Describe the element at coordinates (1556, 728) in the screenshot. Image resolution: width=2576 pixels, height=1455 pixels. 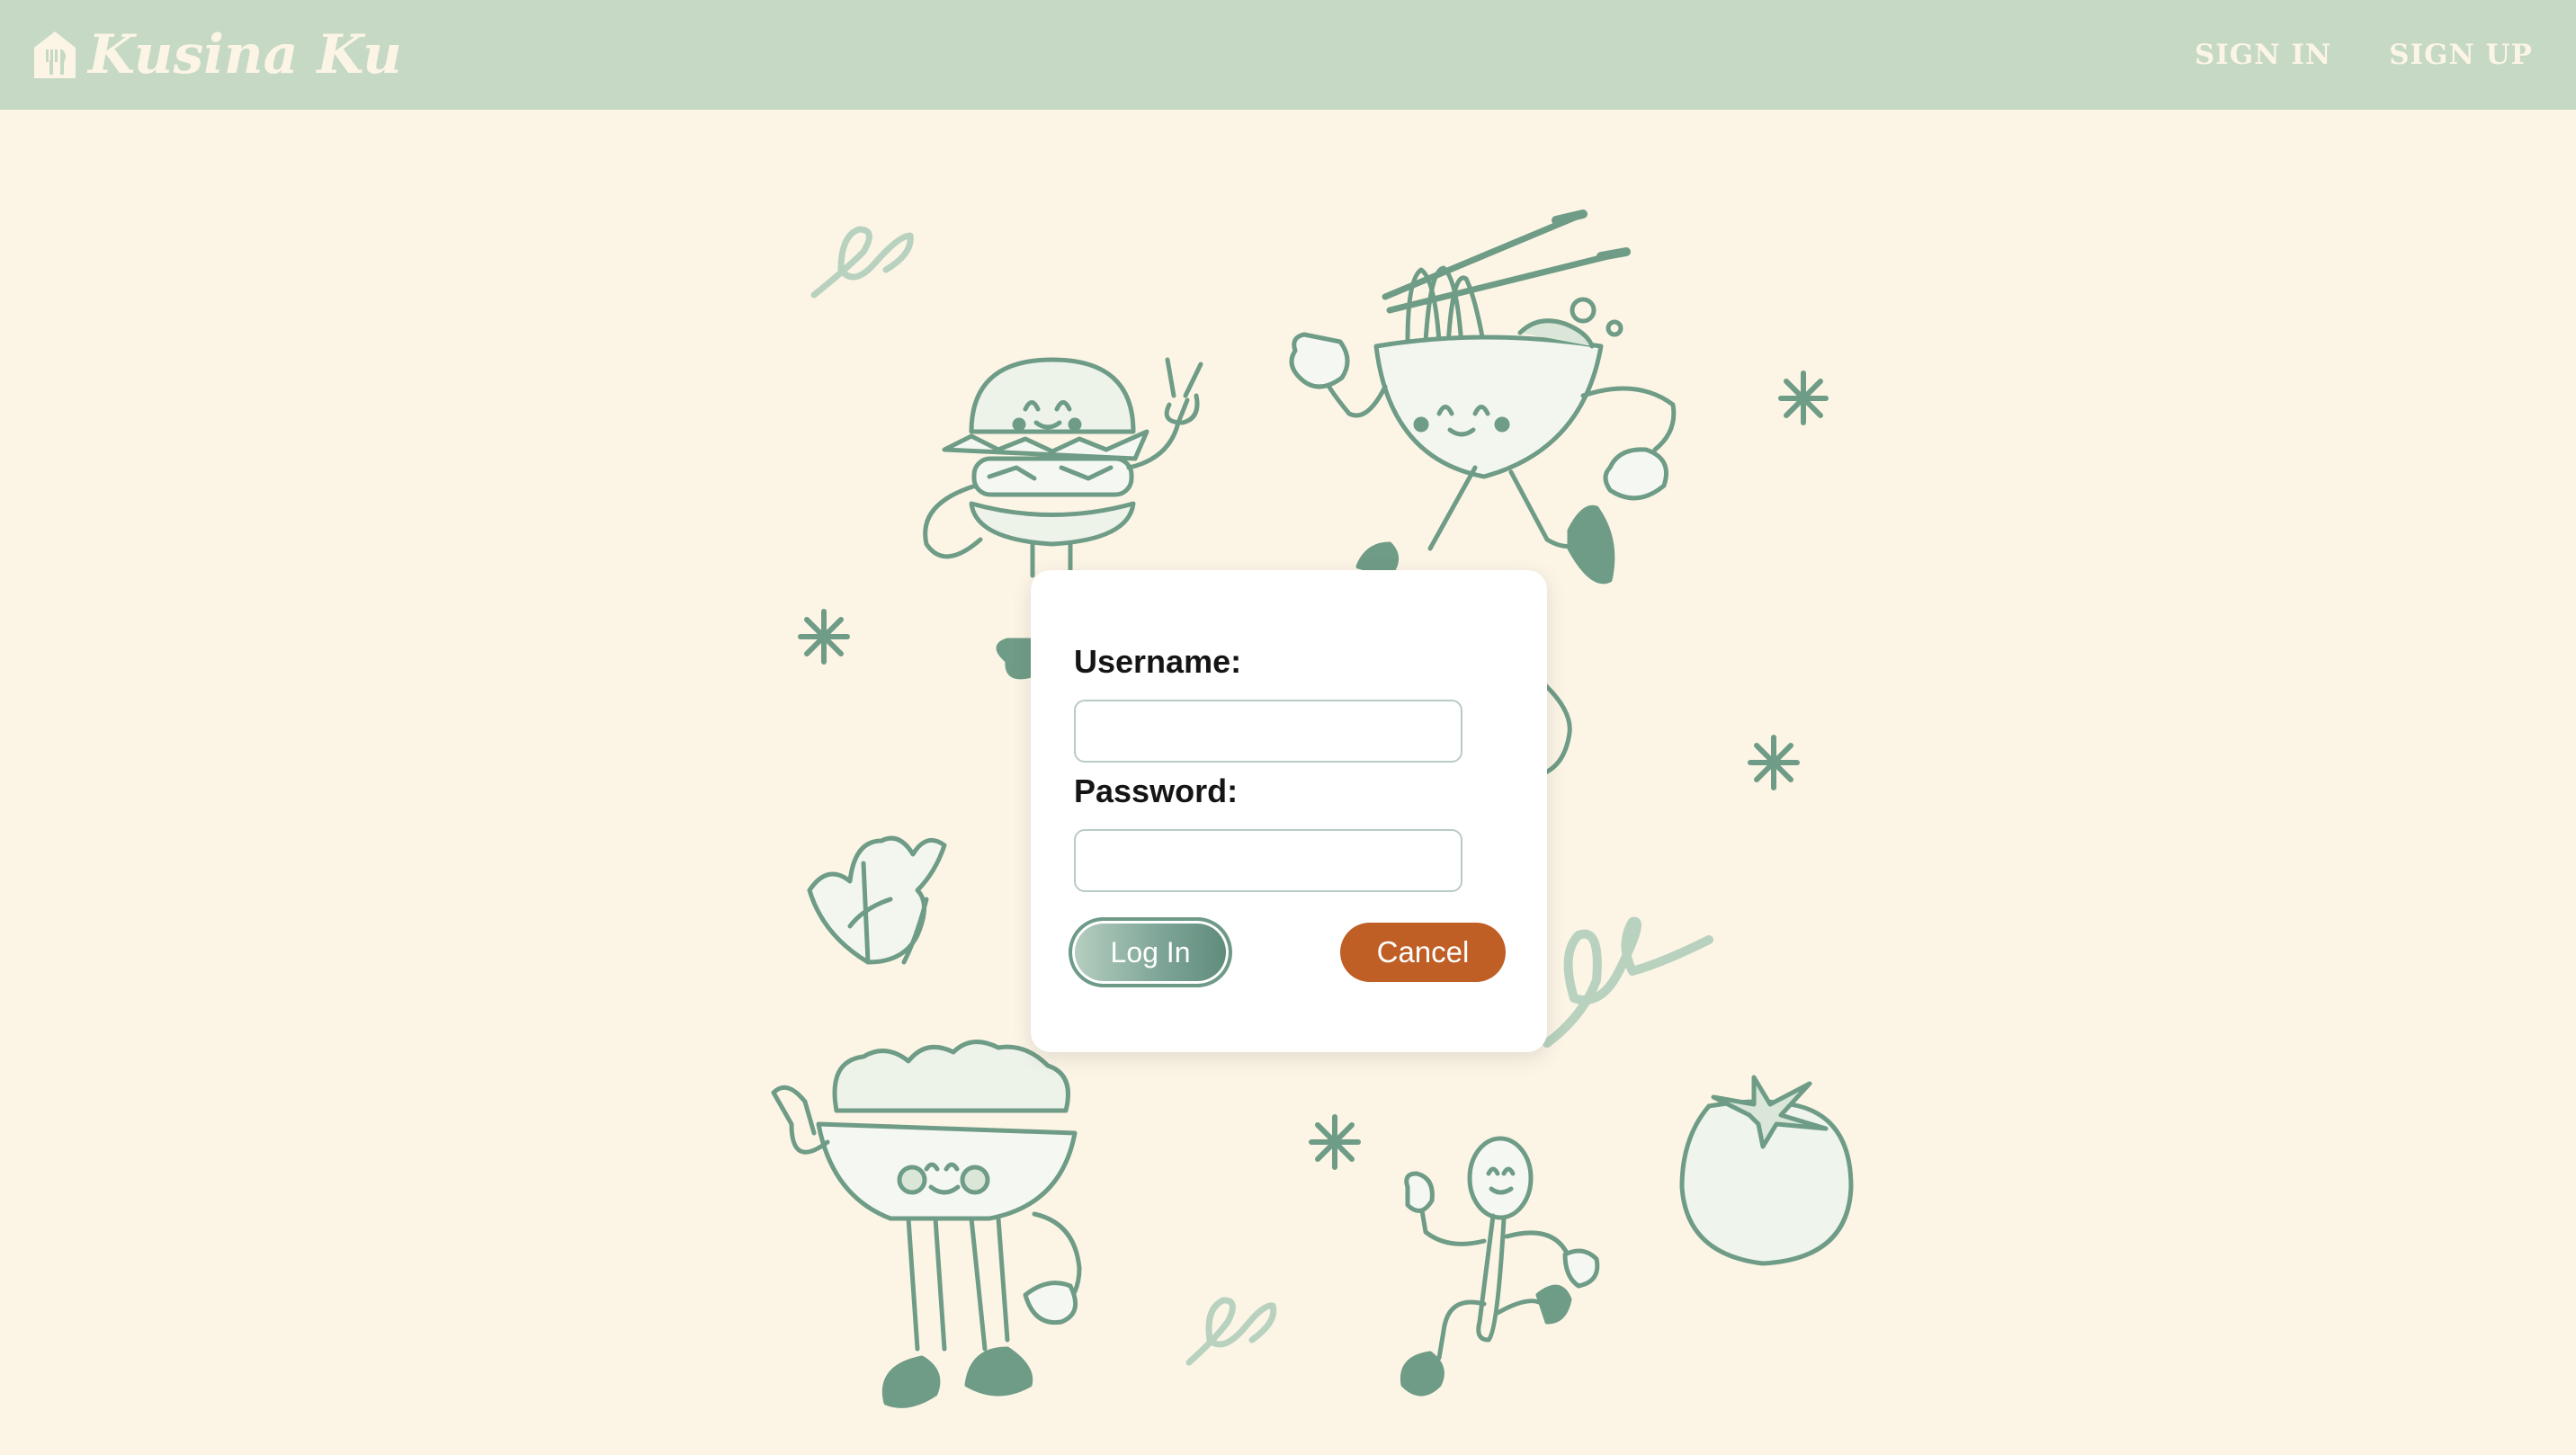
I see `onion-icon` at that location.